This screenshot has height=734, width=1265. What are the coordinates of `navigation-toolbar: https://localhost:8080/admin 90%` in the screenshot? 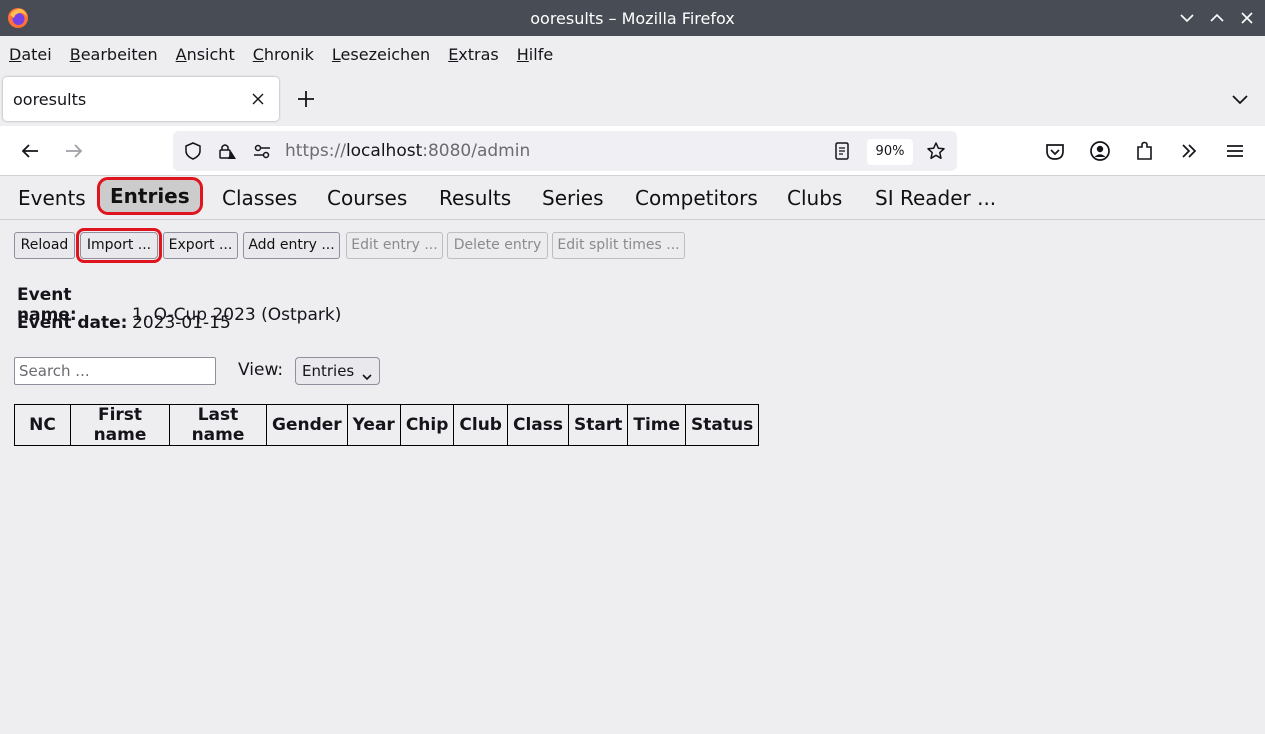 It's located at (632, 151).